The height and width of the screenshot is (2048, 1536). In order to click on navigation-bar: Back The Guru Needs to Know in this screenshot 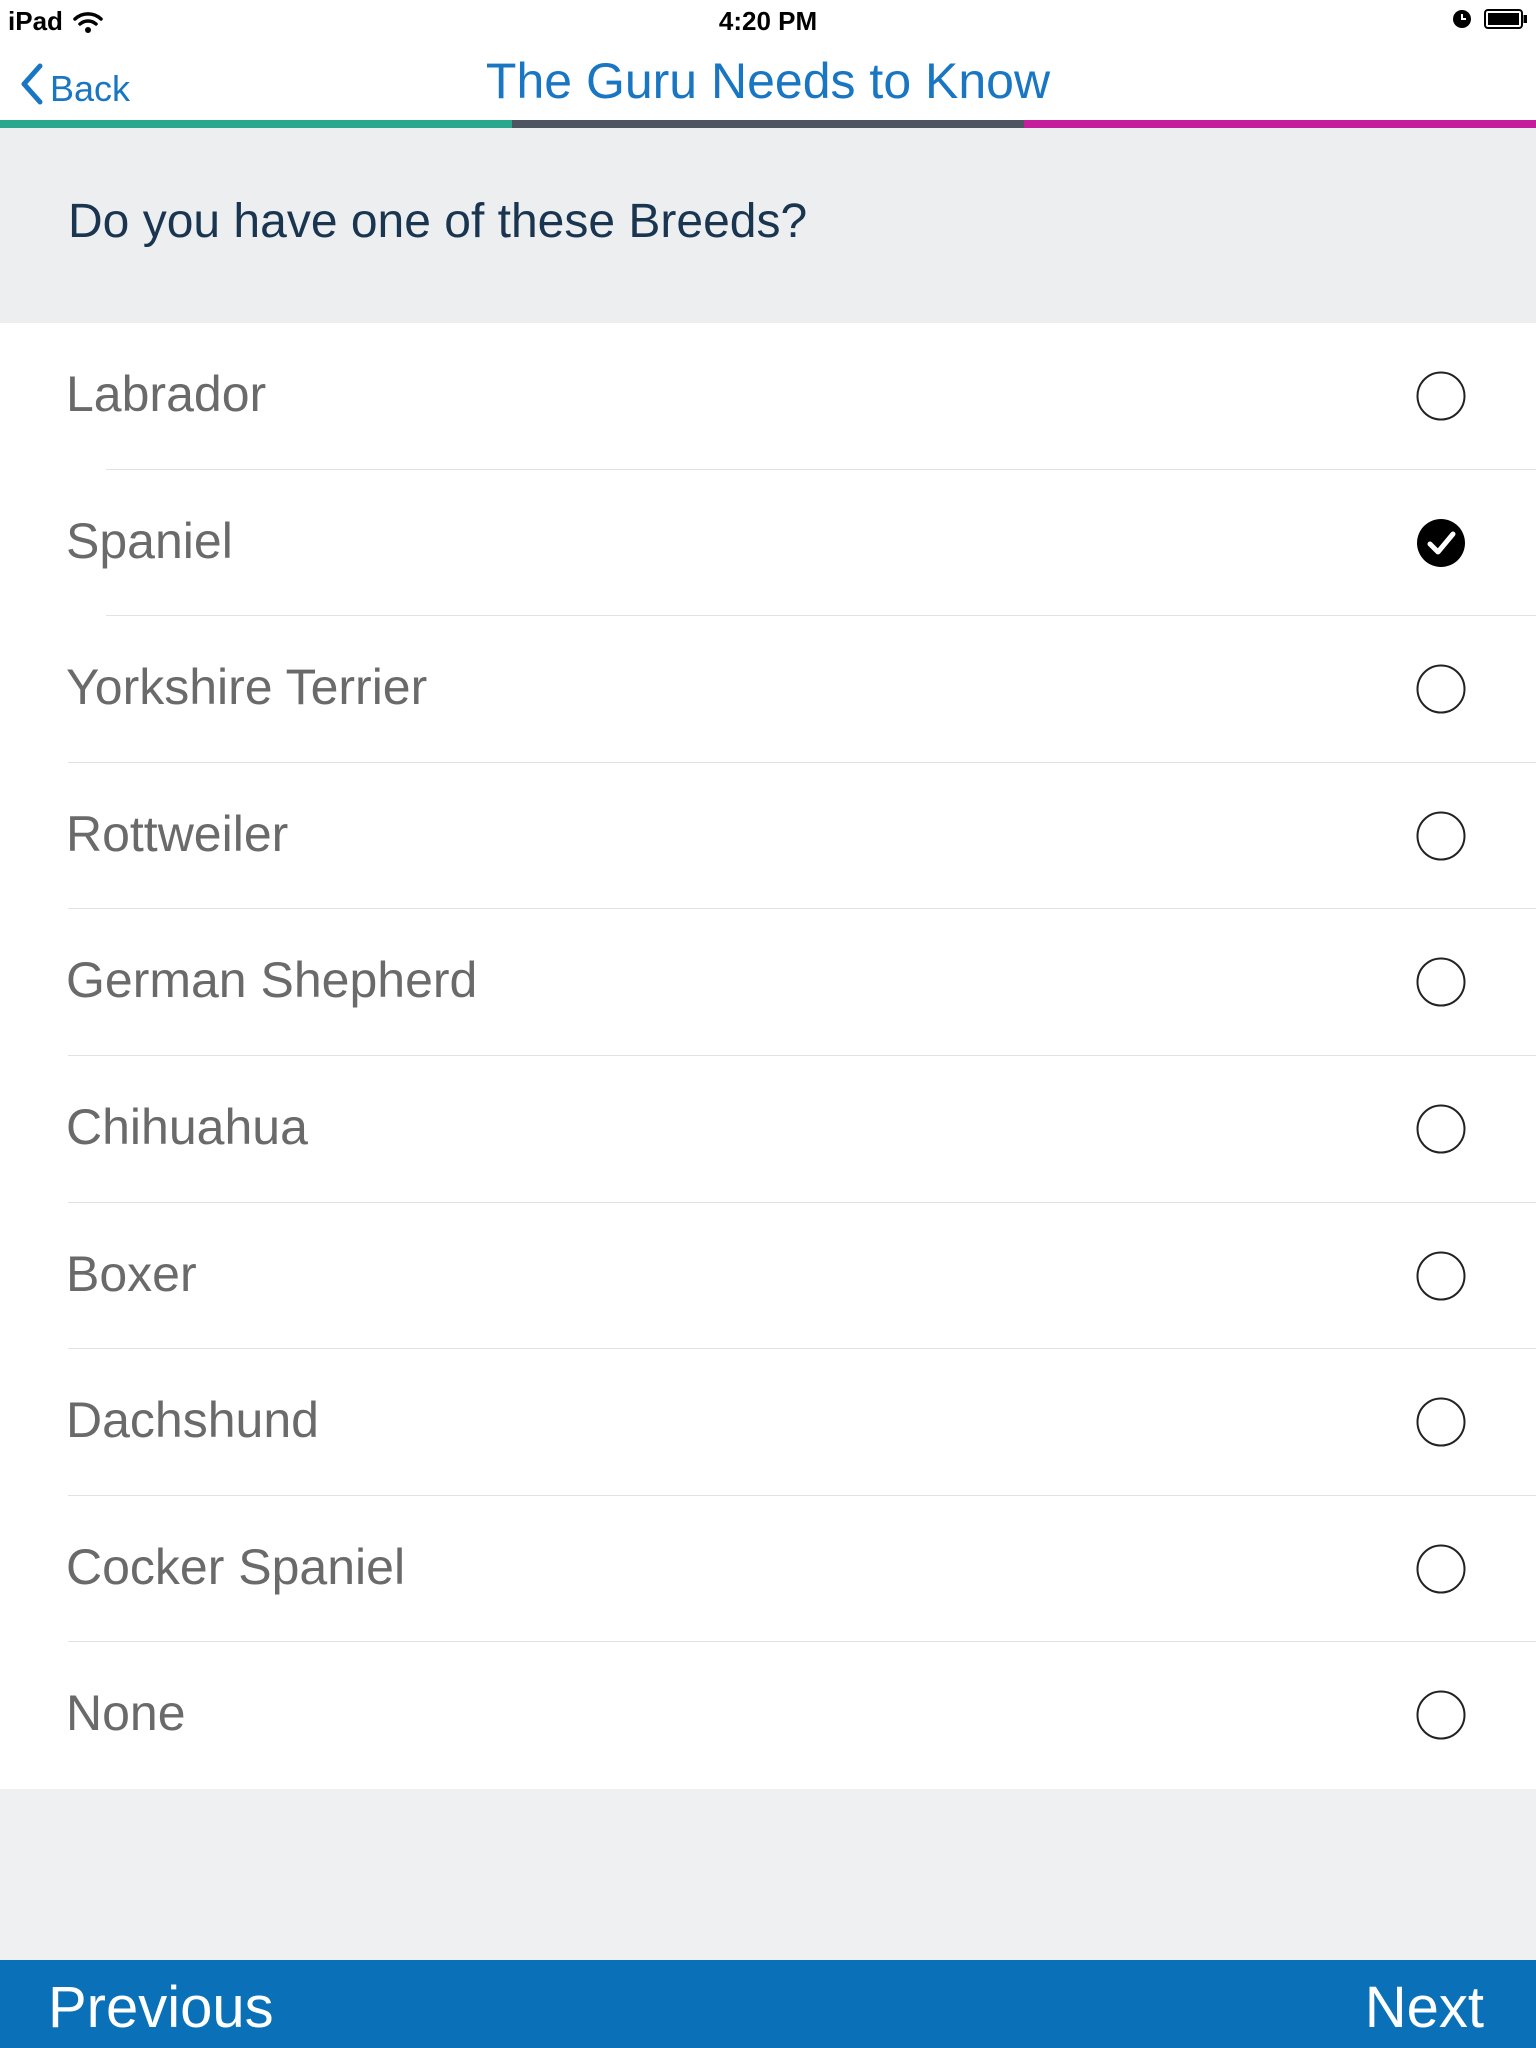, I will do `click(768, 80)`.